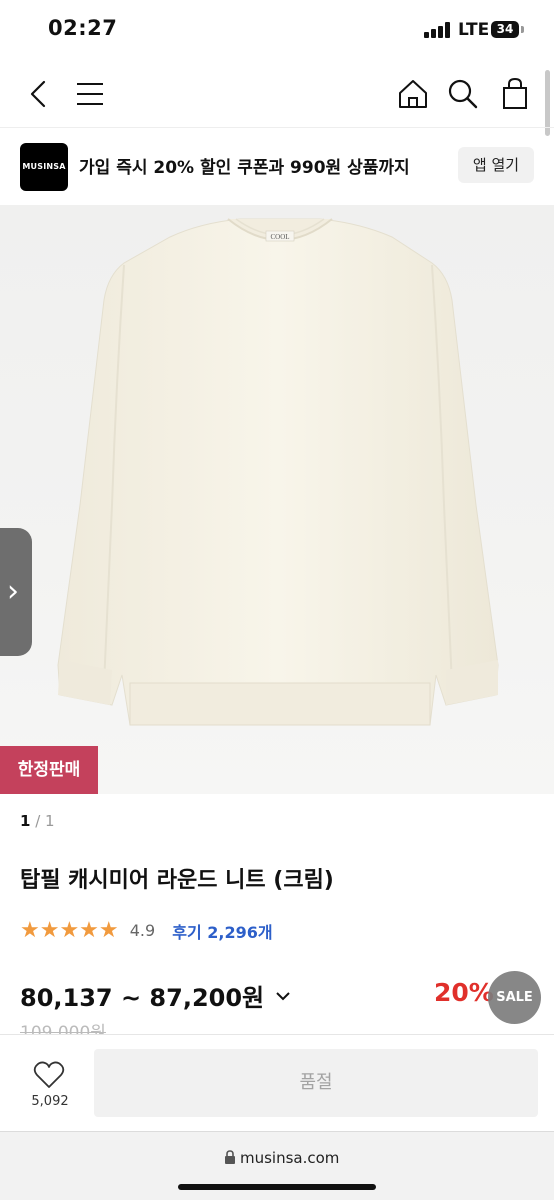 The width and height of the screenshot is (554, 1200). What do you see at coordinates (515, 94) in the screenshot?
I see `cart-icon` at bounding box center [515, 94].